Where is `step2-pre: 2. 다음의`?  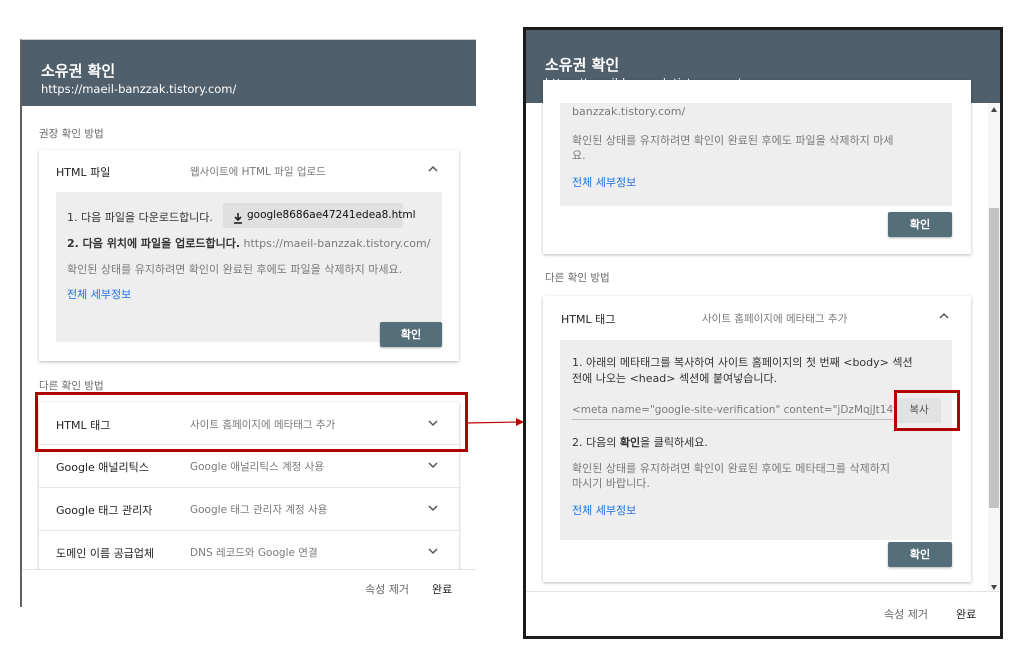 step2-pre: 2. 다음의 is located at coordinates (596, 442).